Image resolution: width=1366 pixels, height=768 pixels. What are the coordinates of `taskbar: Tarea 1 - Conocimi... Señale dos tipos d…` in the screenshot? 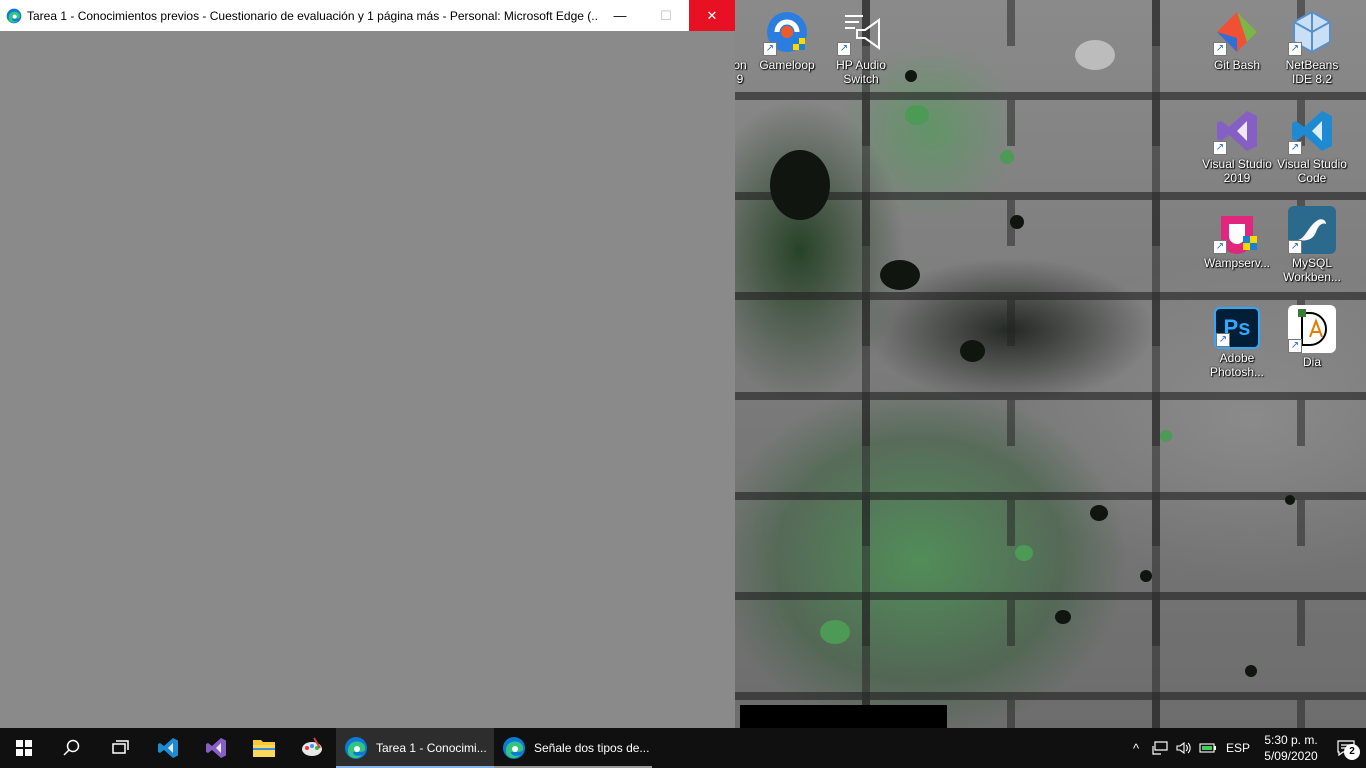 It's located at (683, 748).